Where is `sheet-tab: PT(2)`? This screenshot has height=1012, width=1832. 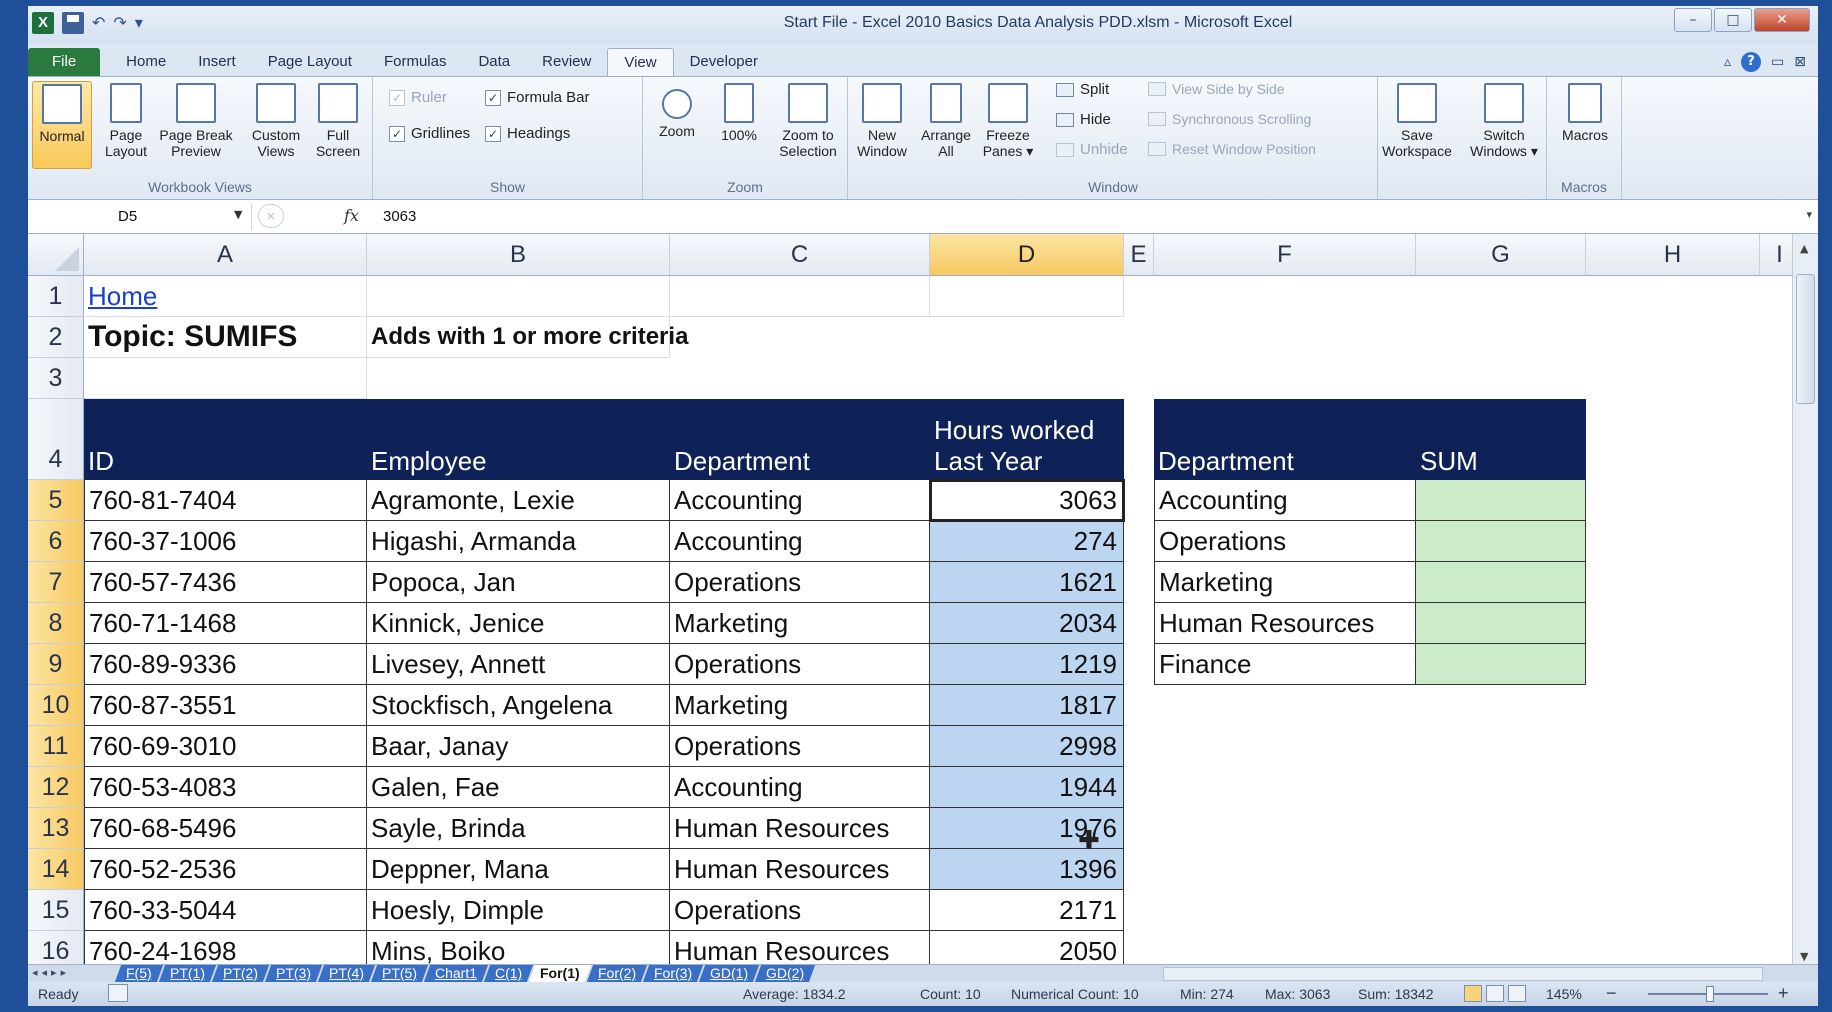
sheet-tab: PT(2) is located at coordinates (240, 973).